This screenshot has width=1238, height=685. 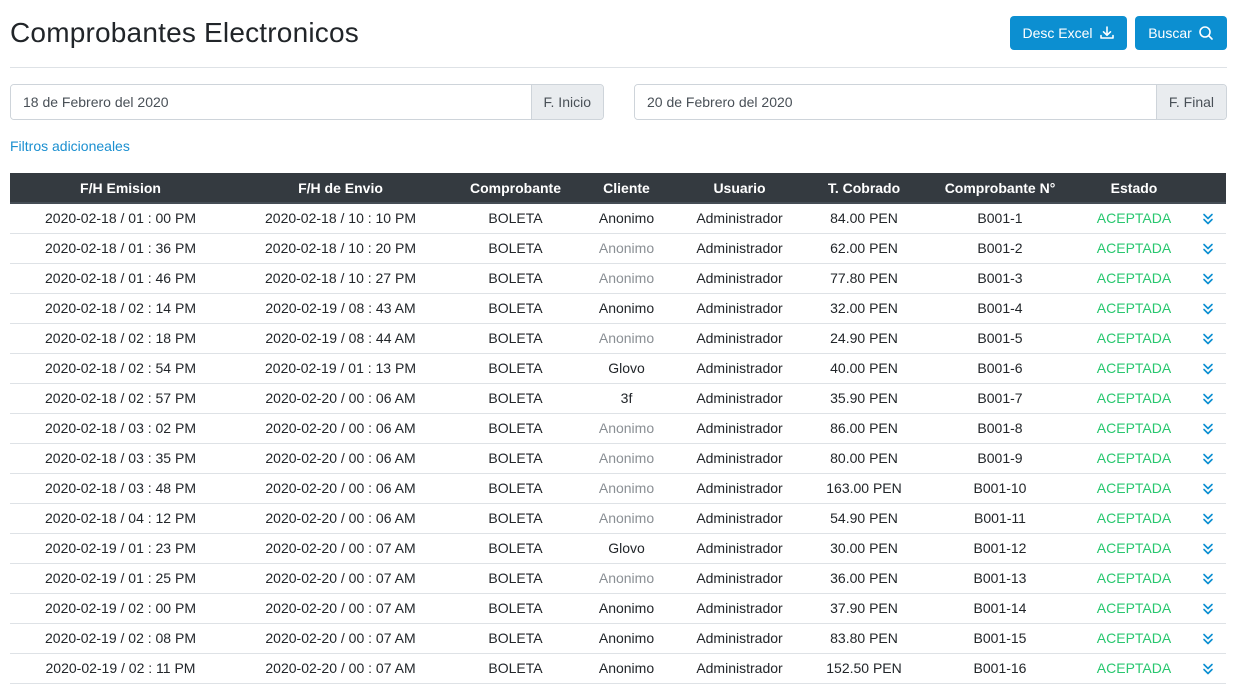 I want to click on envio-cell: 2020-02-18 / 10 : 10 PM, so click(x=340, y=218).